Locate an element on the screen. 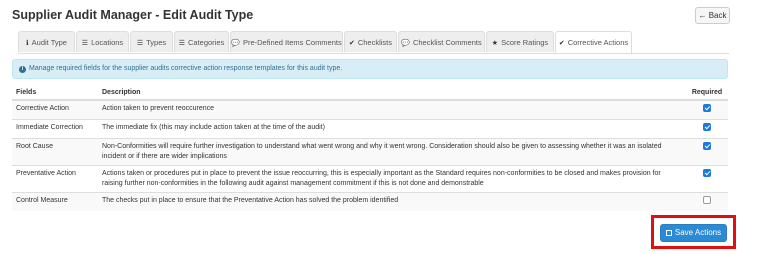 The height and width of the screenshot is (254, 757). tab-audit-type: ℹ Audit Type is located at coordinates (46, 41).